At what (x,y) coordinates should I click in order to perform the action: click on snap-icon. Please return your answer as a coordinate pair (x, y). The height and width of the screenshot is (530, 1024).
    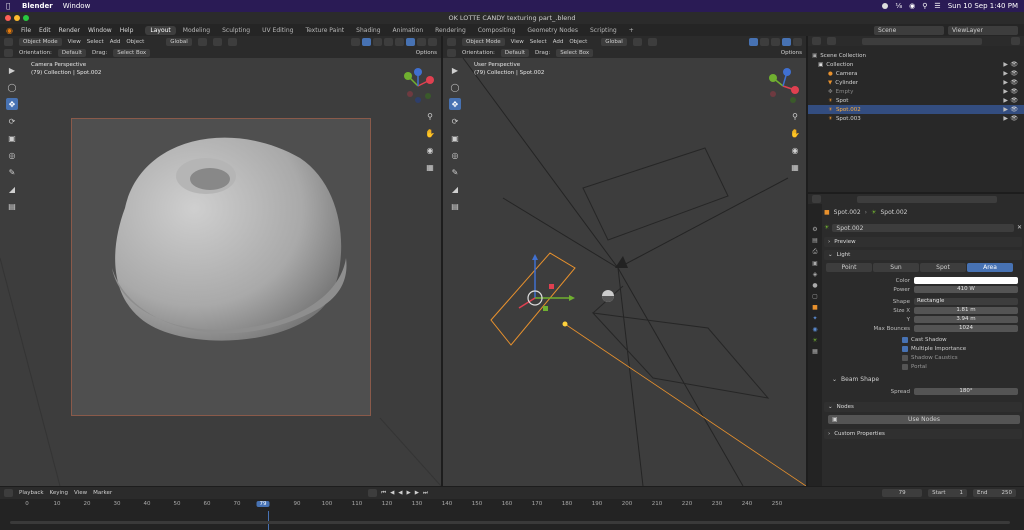
    Looking at the image, I should click on (217, 42).